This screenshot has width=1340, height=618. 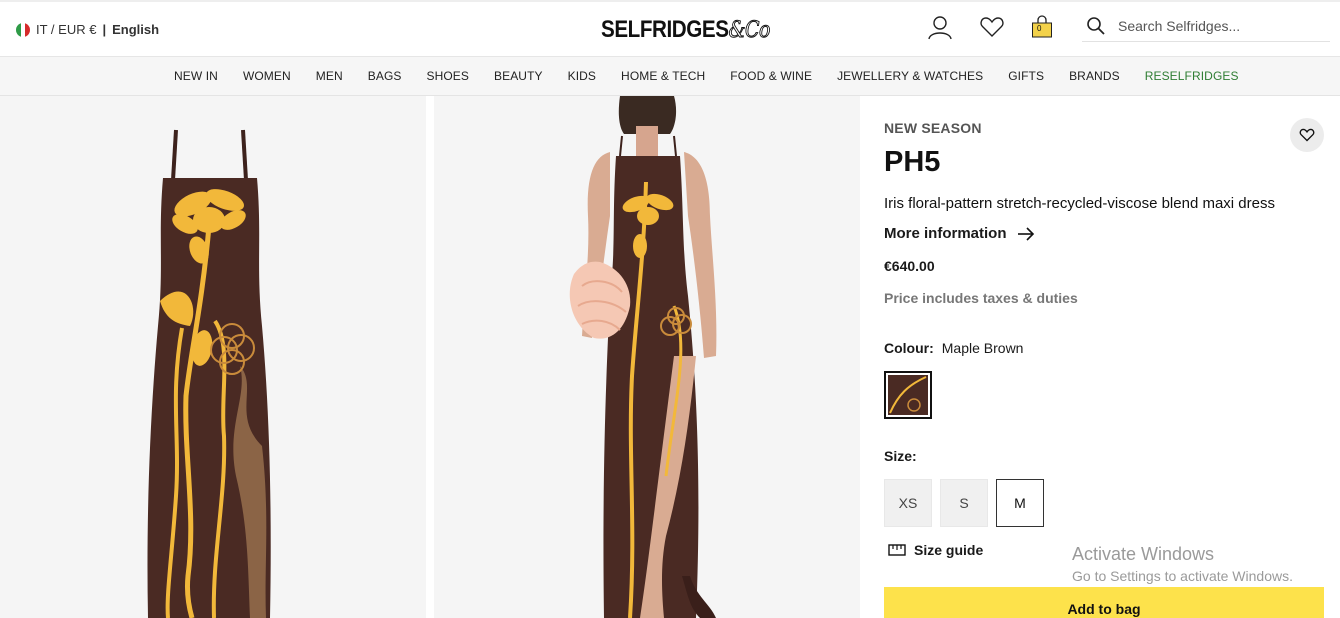 I want to click on nav-item-food-wine: FOOD & WINE, so click(x=771, y=76).